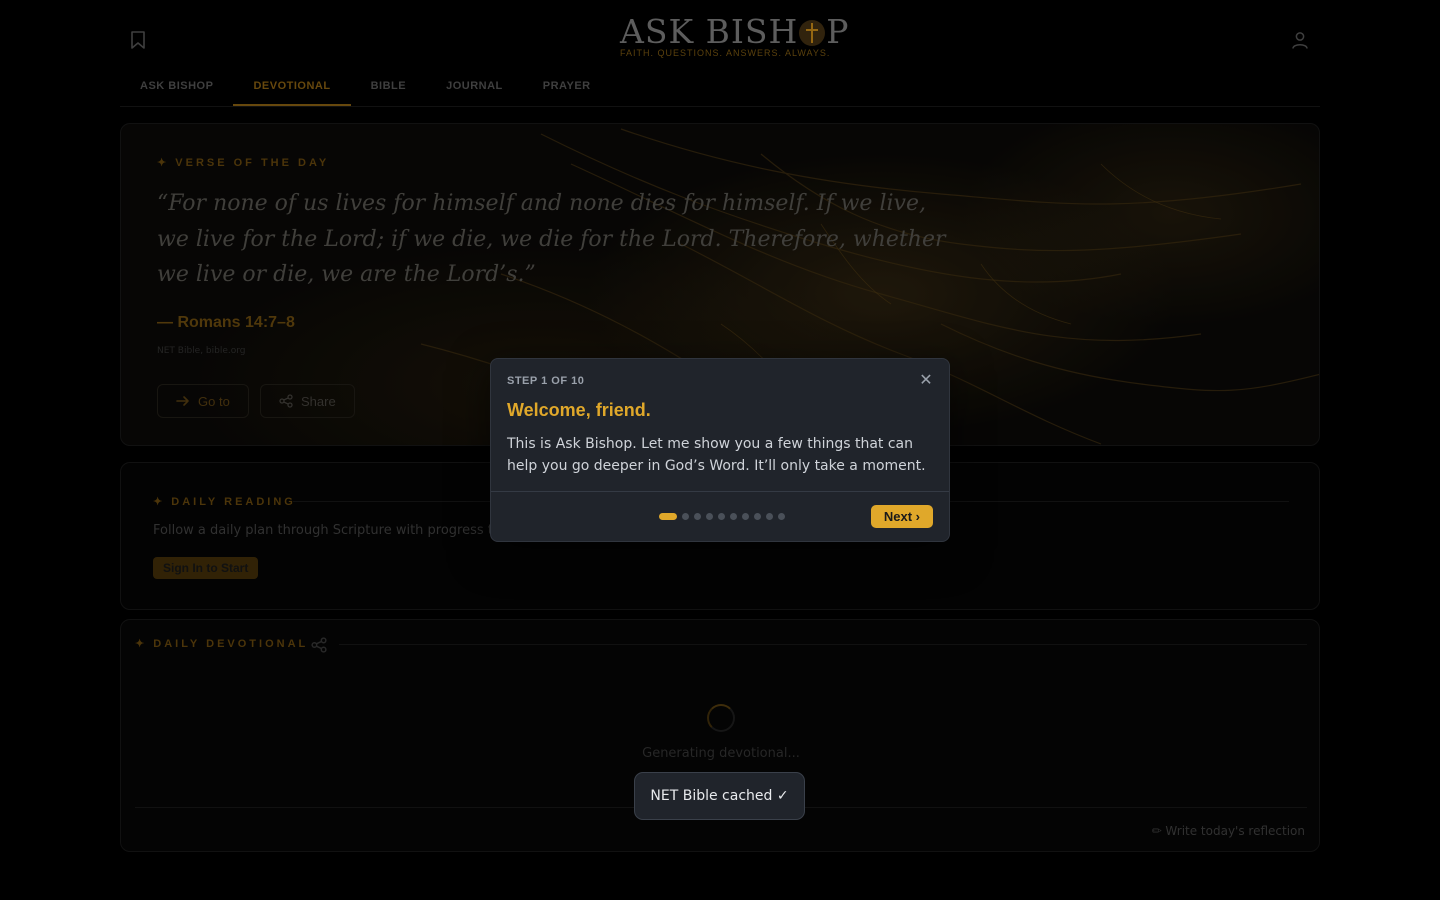 The image size is (1440, 900). I want to click on toast-notification: NET Bible cached ✓, so click(719, 796).